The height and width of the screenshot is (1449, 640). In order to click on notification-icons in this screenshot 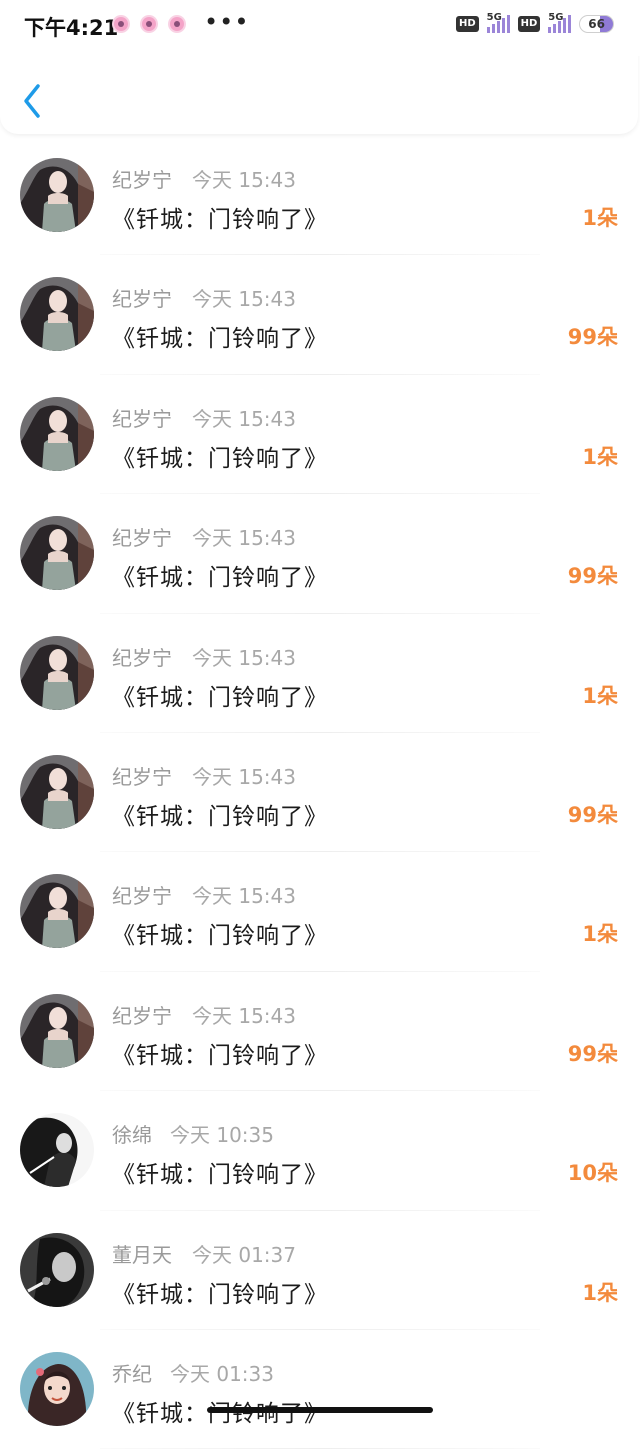, I will do `click(149, 24)`.